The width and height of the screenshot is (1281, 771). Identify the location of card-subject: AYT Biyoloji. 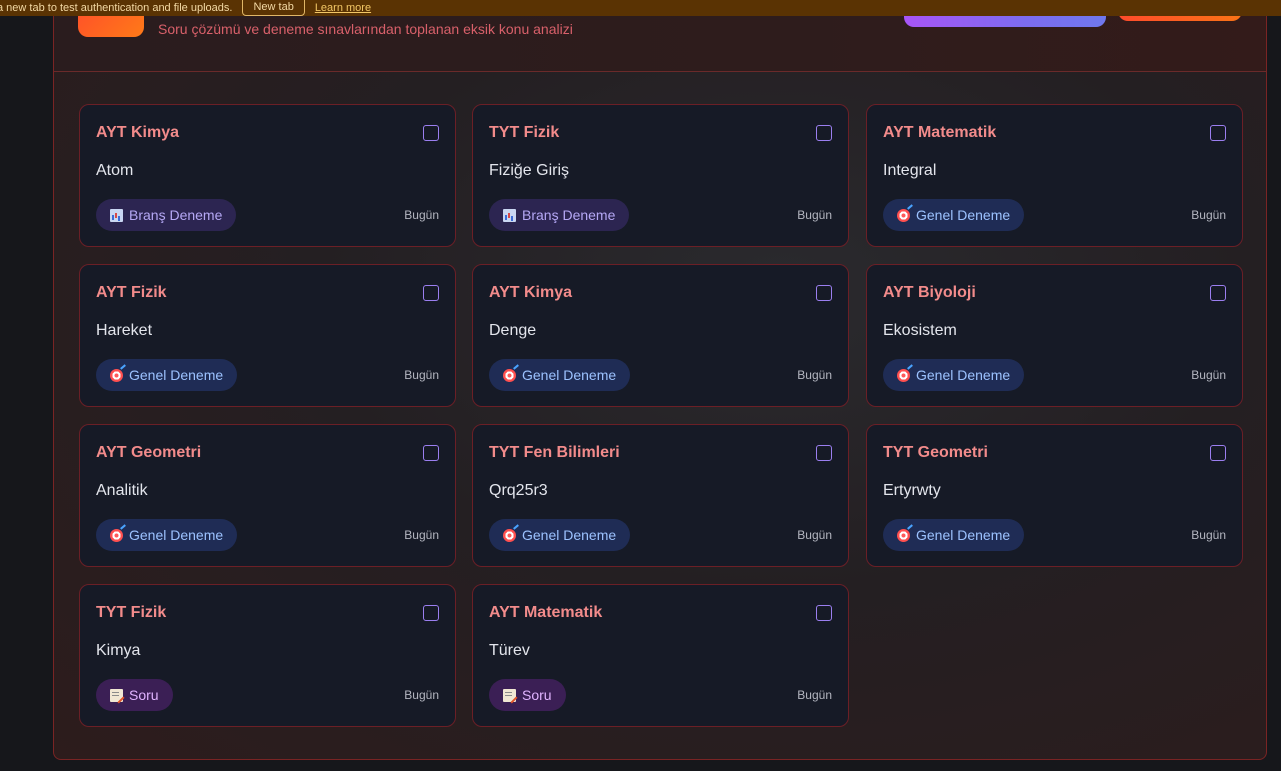
(929, 292).